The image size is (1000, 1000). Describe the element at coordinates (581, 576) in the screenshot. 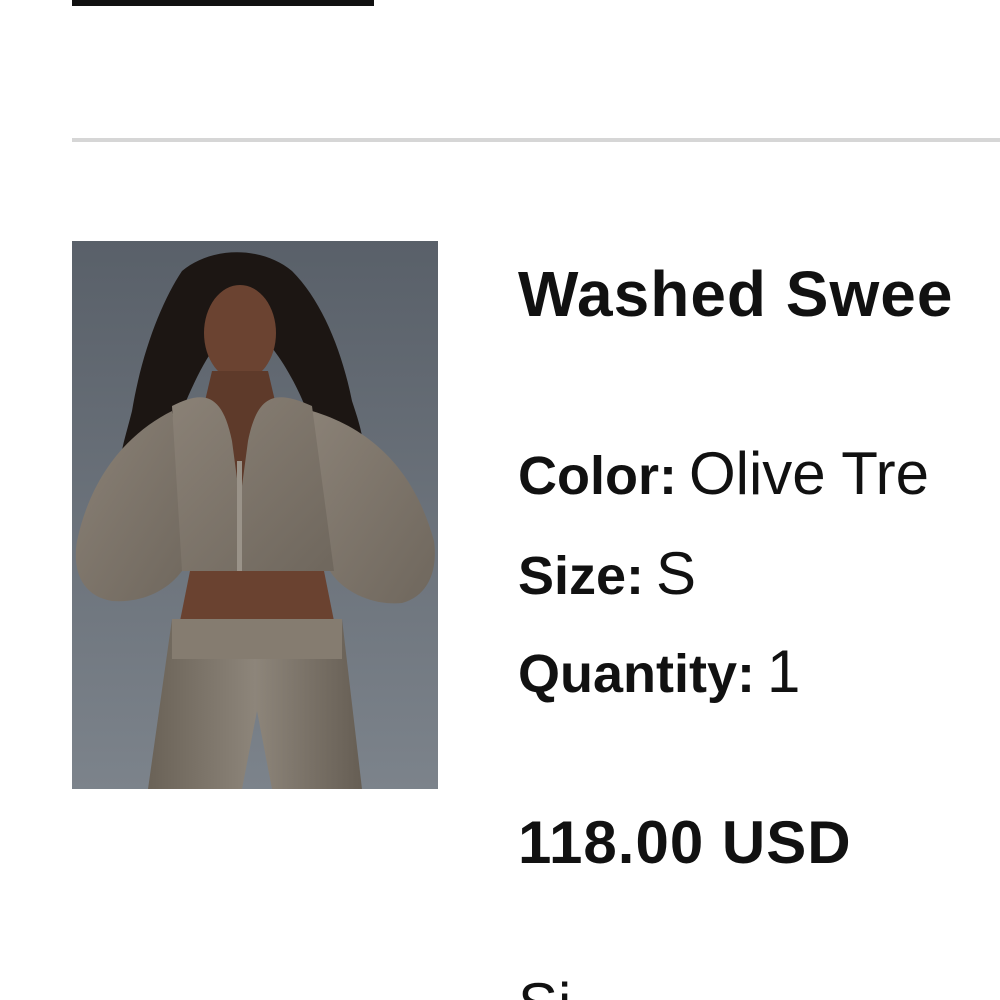

I see `size-label: Size:` at that location.